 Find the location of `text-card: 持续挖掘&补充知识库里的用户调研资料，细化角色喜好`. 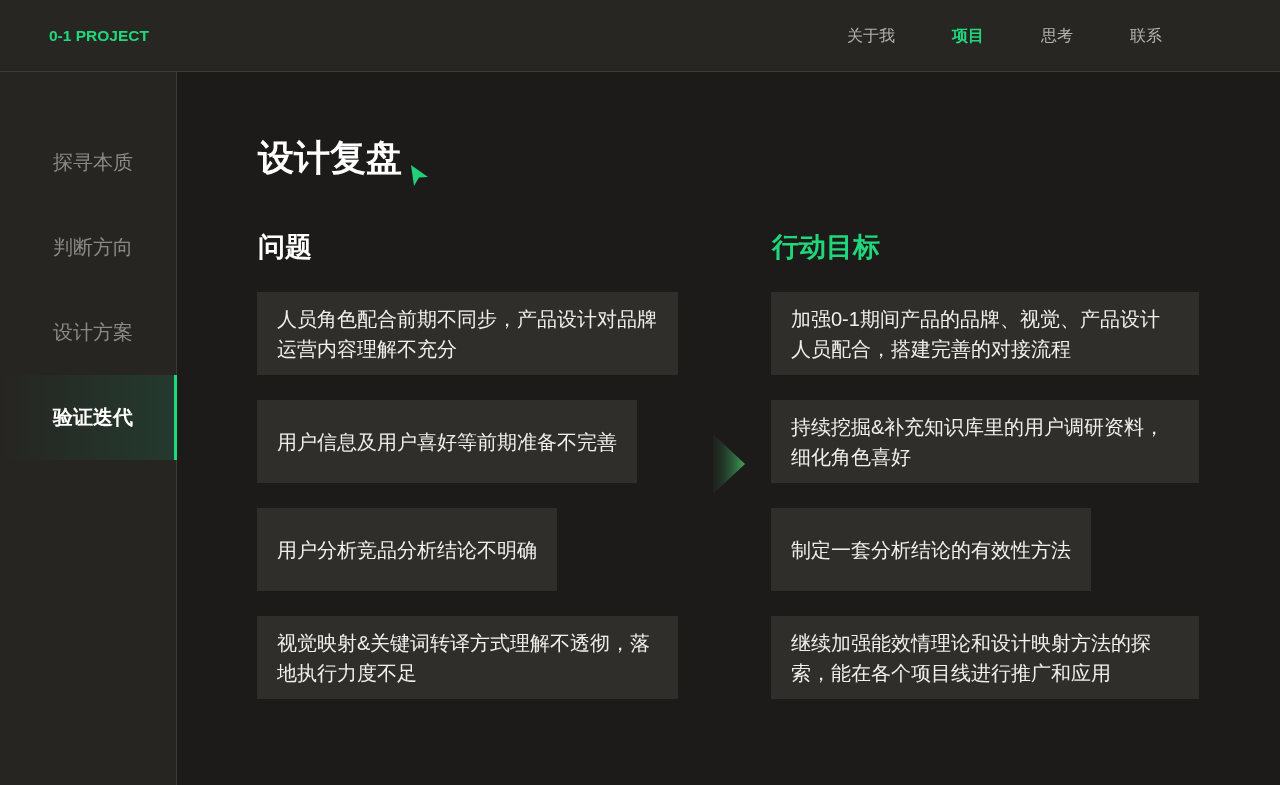

text-card: 持续挖掘&补充知识库里的用户调研资料，细化角色喜好 is located at coordinates (985, 441).